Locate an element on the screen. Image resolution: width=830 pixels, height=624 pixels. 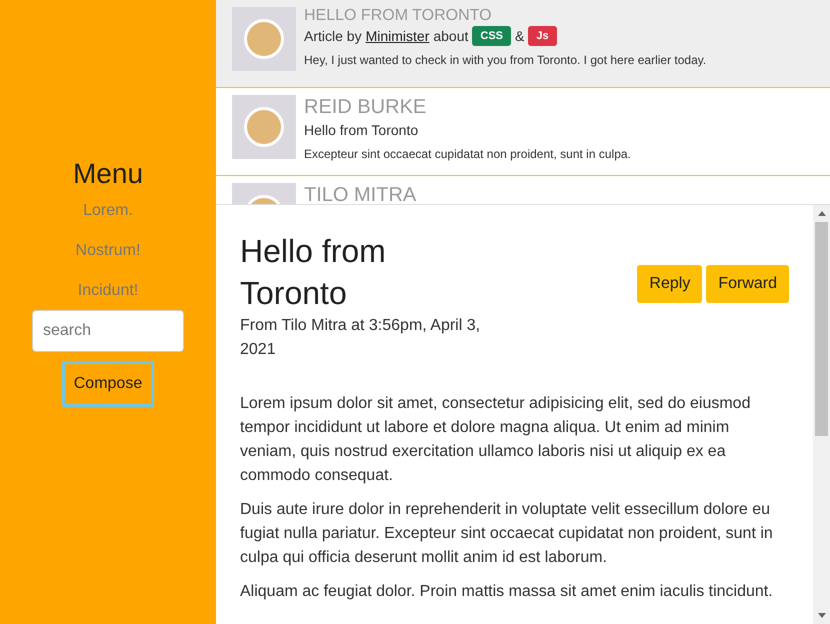
message-meta: From Tilo Mitra at 3:56pm, April 3, 2021 is located at coordinates (361, 338).